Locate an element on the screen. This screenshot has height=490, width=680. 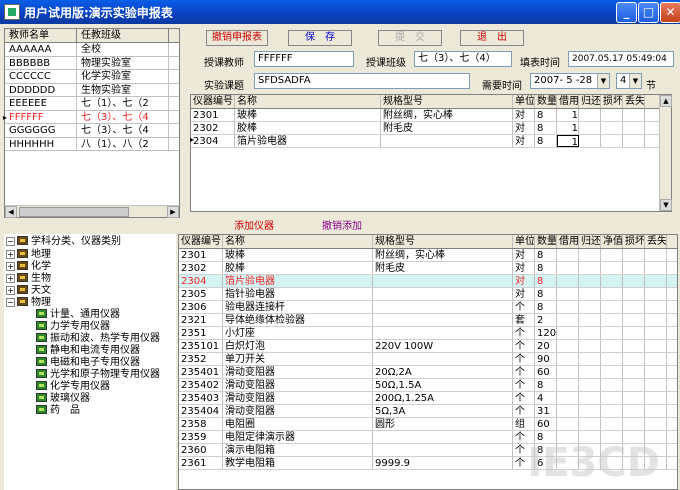
teacher-row: HHHHHH 八（1）、八（2 is located at coordinates (92, 144).